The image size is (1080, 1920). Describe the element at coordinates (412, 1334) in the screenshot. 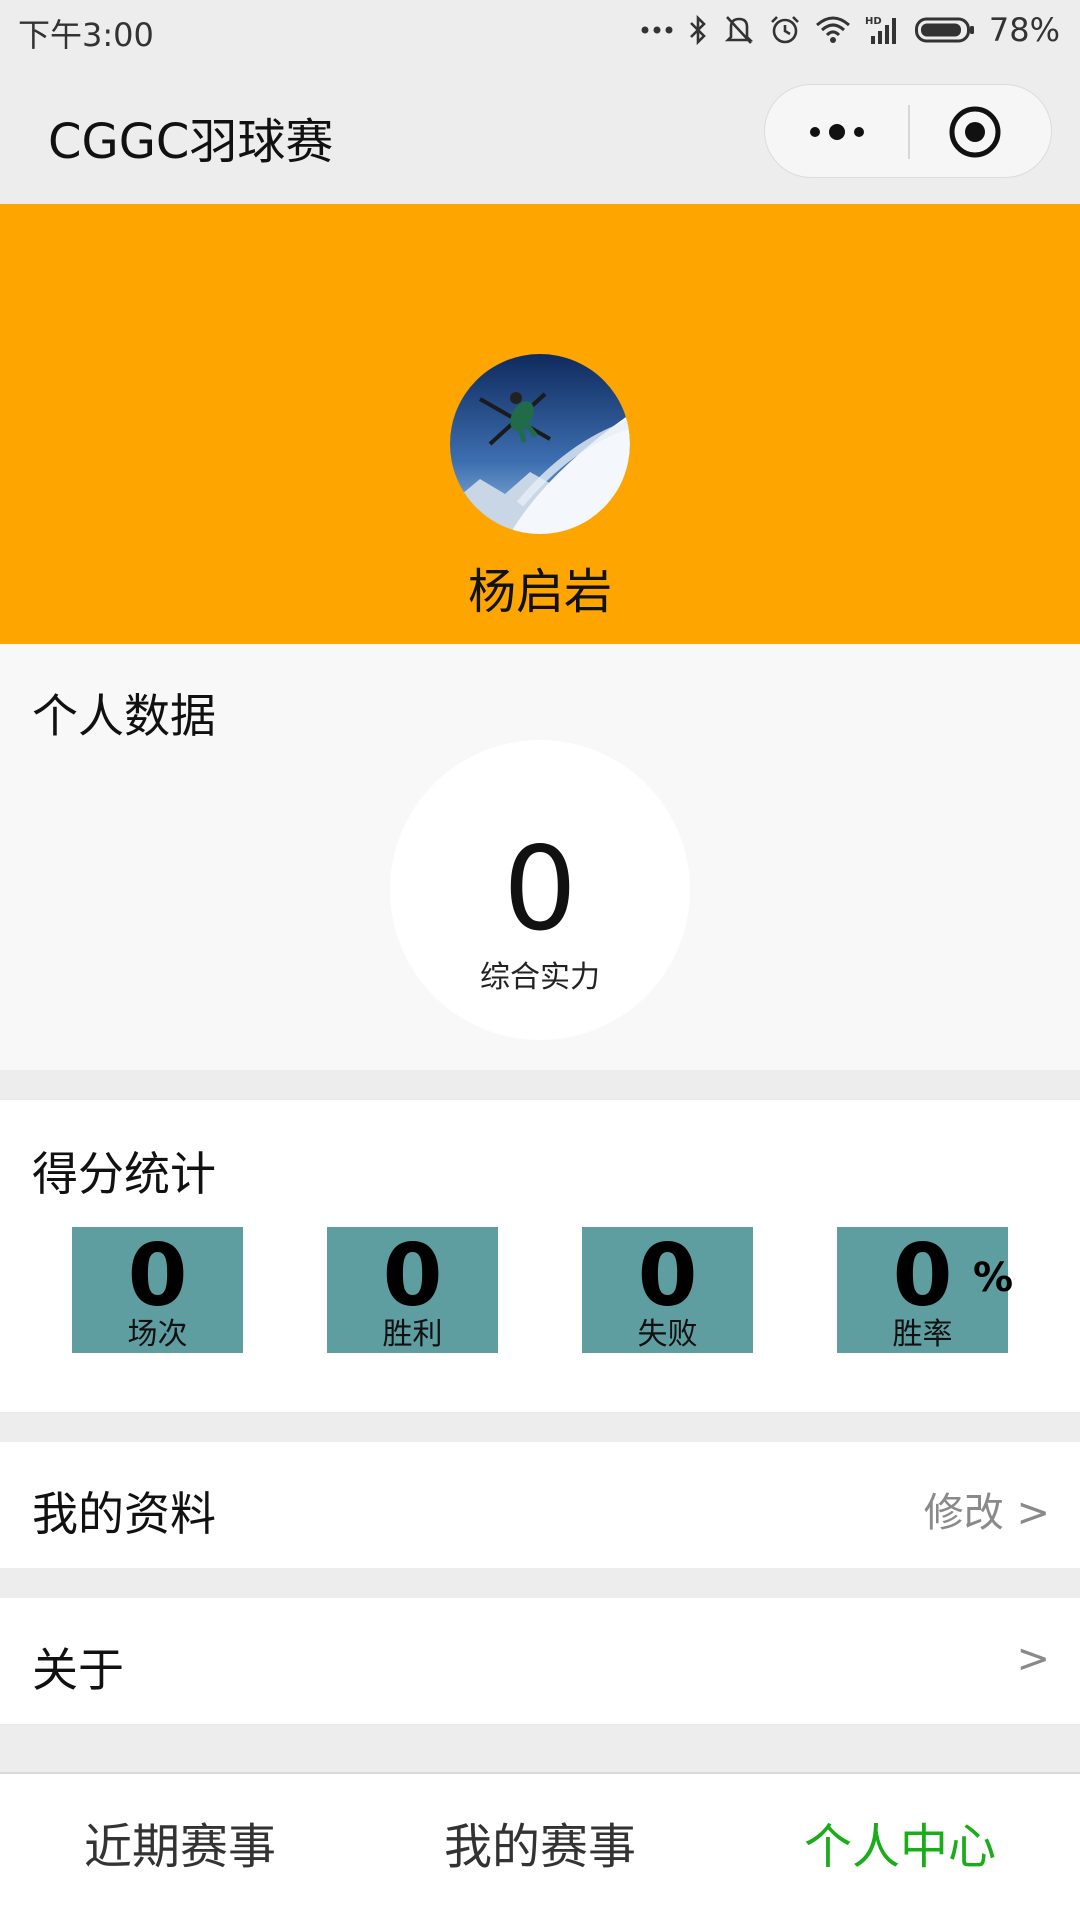

I see `stat-label: 胜利` at that location.